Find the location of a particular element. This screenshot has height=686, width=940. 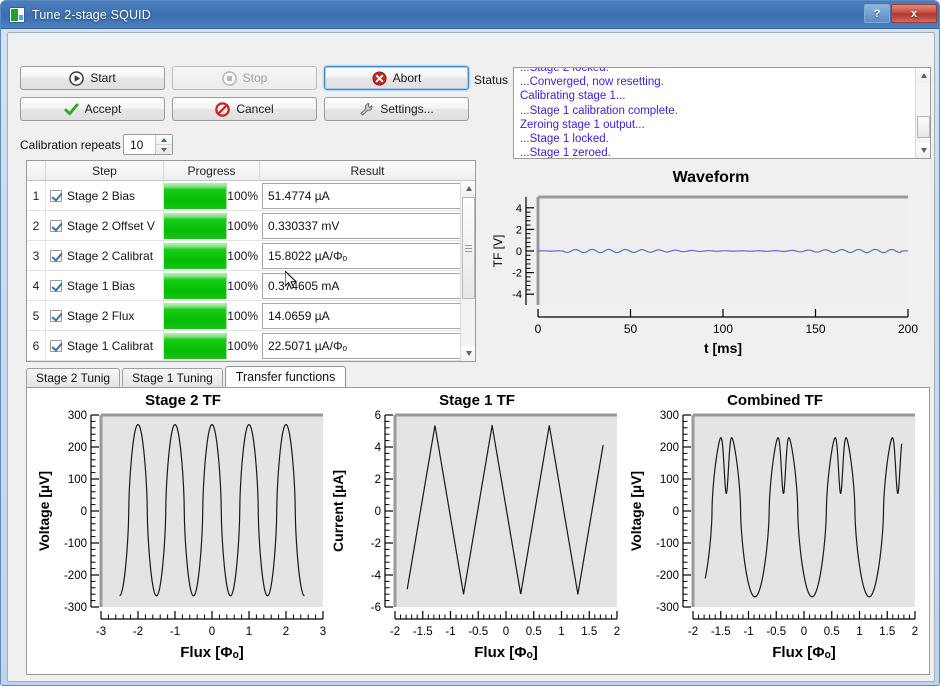

table-row: 3 Stage 2 Calibrat 100% 15.8022 µA/Φₒ is located at coordinates (251, 256).